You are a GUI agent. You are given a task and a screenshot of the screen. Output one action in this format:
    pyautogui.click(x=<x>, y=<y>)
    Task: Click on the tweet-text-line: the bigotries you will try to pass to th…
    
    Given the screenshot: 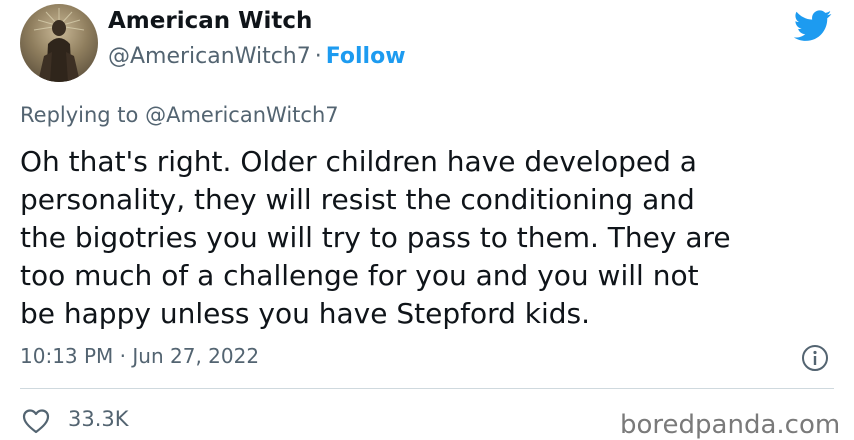 What is the action you would take?
    pyautogui.click(x=375, y=237)
    